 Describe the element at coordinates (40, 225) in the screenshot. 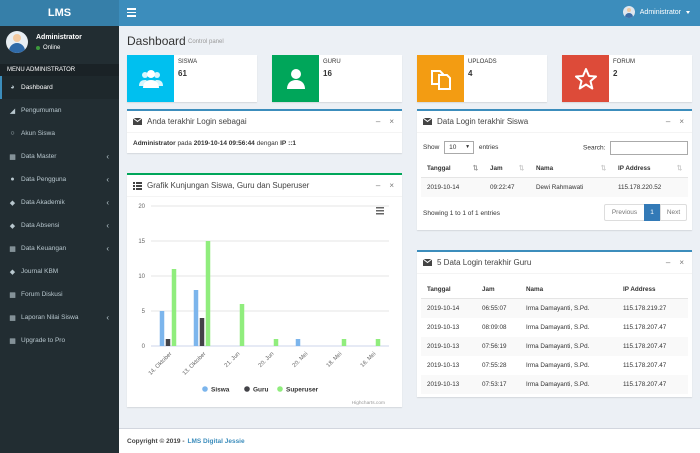

I see `sidebar-item-label: Data Absensi` at that location.